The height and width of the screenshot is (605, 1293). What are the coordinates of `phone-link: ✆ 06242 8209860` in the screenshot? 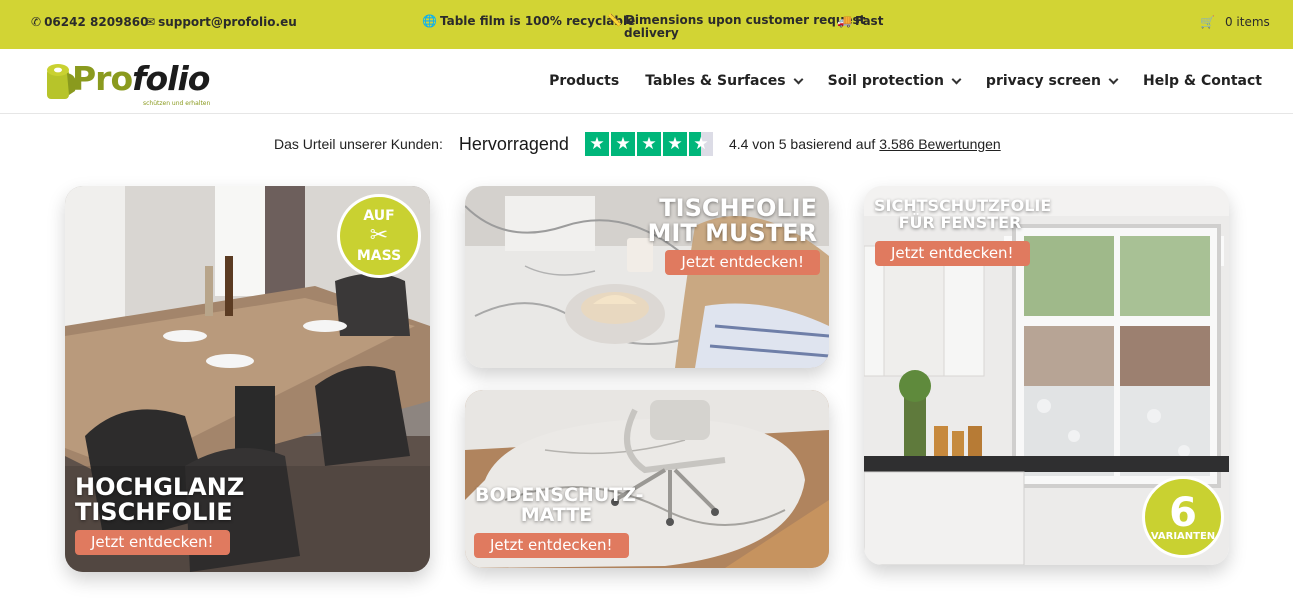 It's located at (89, 22).